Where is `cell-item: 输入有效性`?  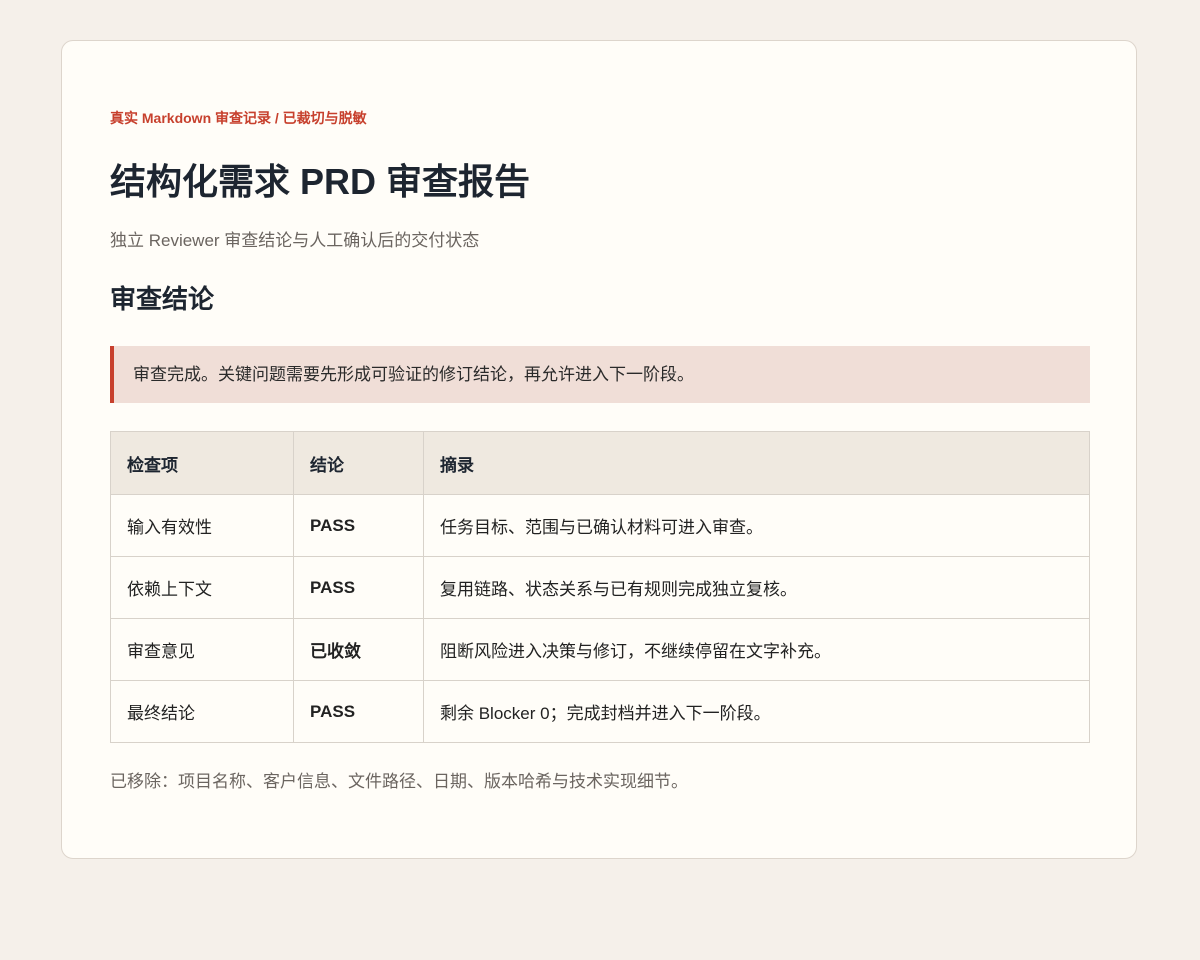
cell-item: 输入有效性 is located at coordinates (202, 525).